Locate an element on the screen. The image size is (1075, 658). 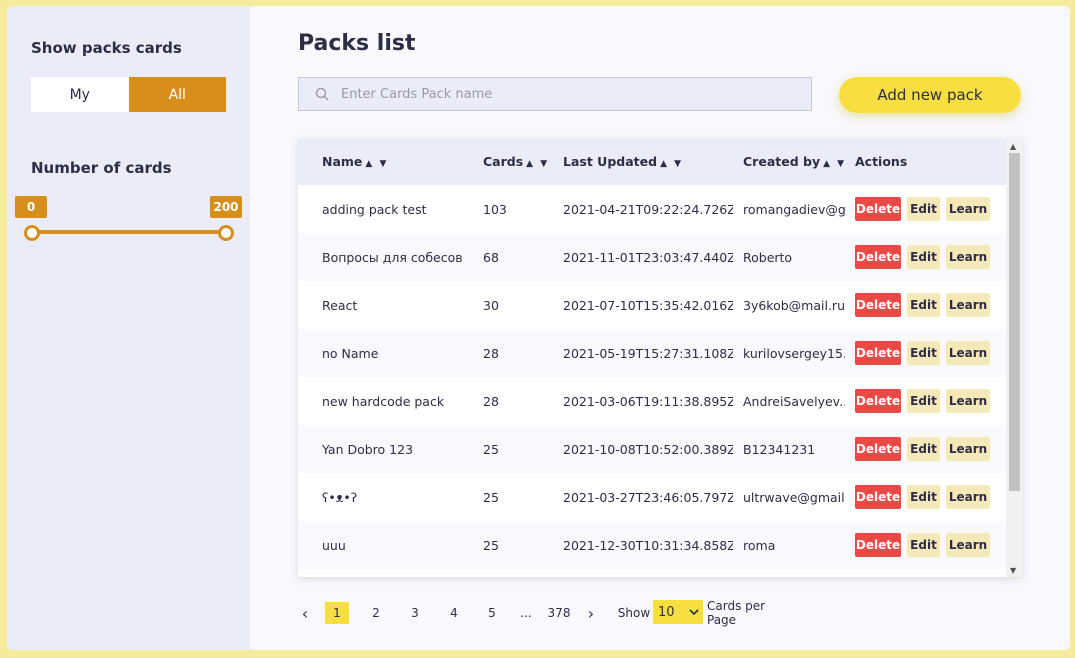
owner-toggle: My All is located at coordinates (128, 94).